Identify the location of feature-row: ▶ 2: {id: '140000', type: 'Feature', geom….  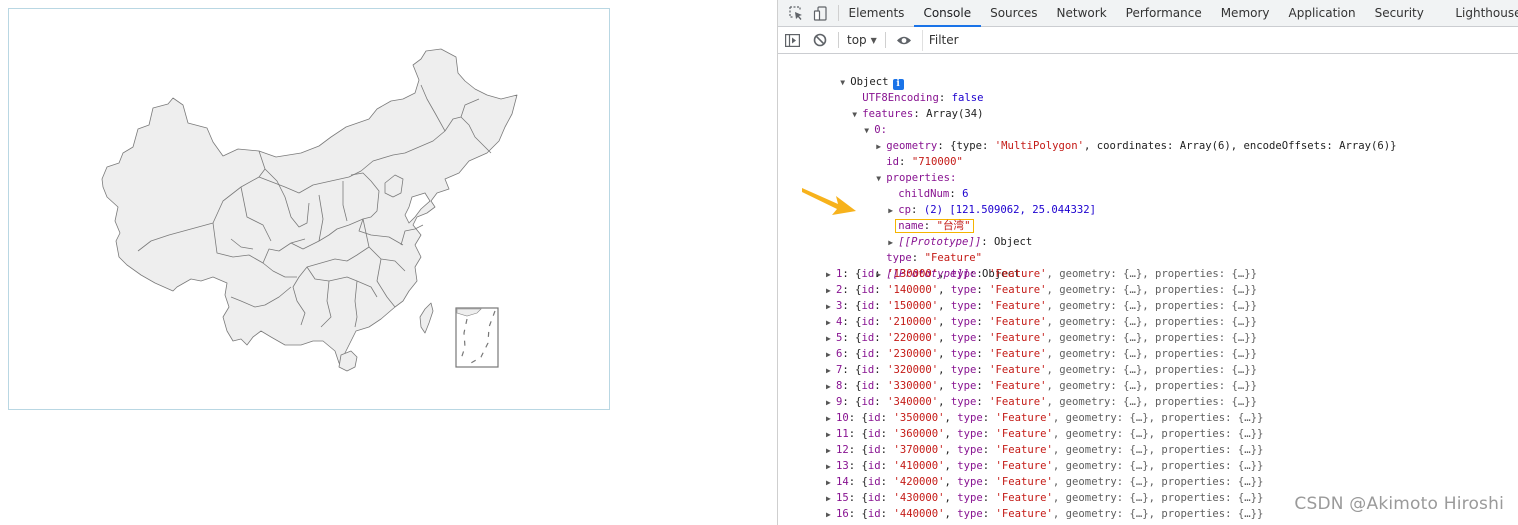
(1041, 290).